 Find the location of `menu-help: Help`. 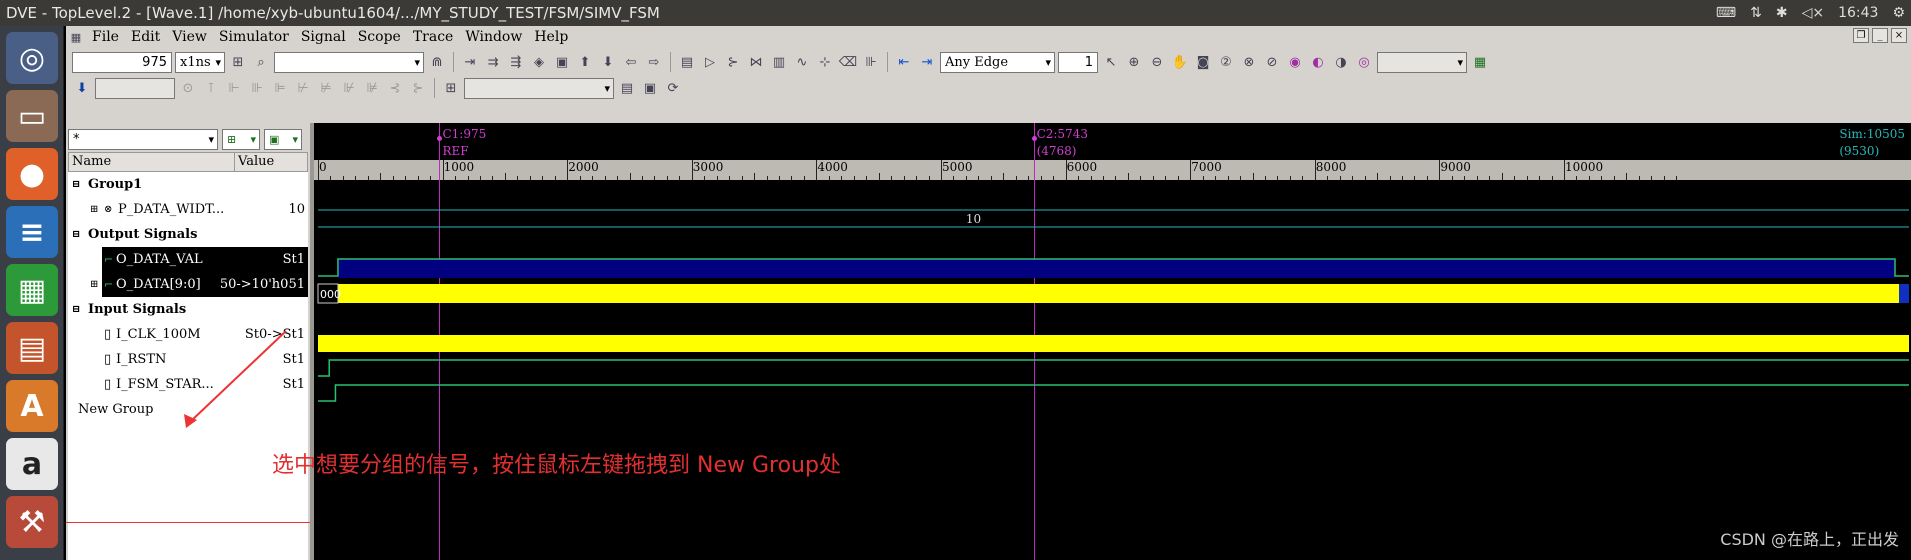

menu-help: Help is located at coordinates (551, 37).